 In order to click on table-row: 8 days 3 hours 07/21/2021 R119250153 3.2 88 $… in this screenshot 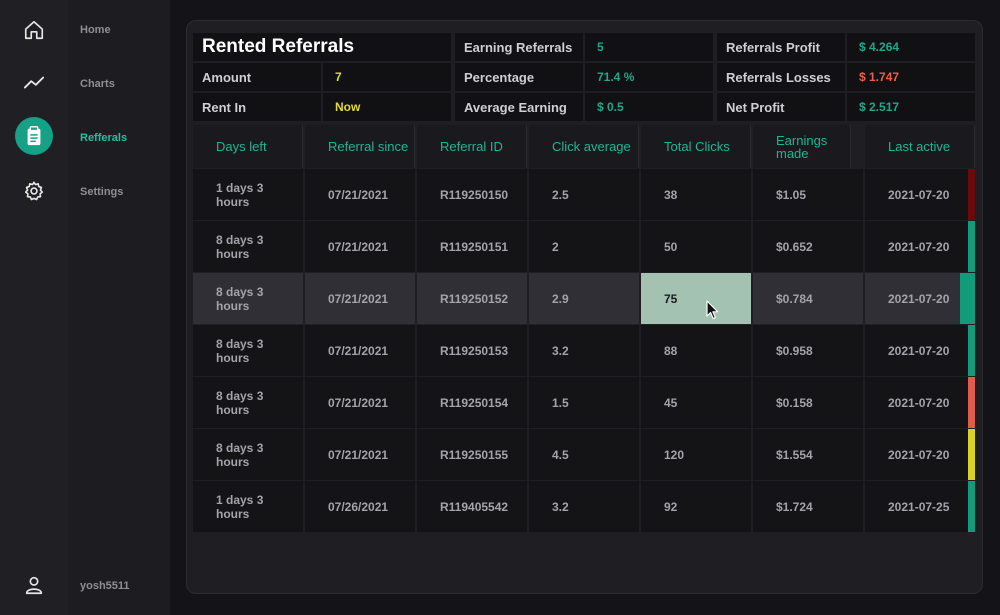, I will do `click(584, 350)`.